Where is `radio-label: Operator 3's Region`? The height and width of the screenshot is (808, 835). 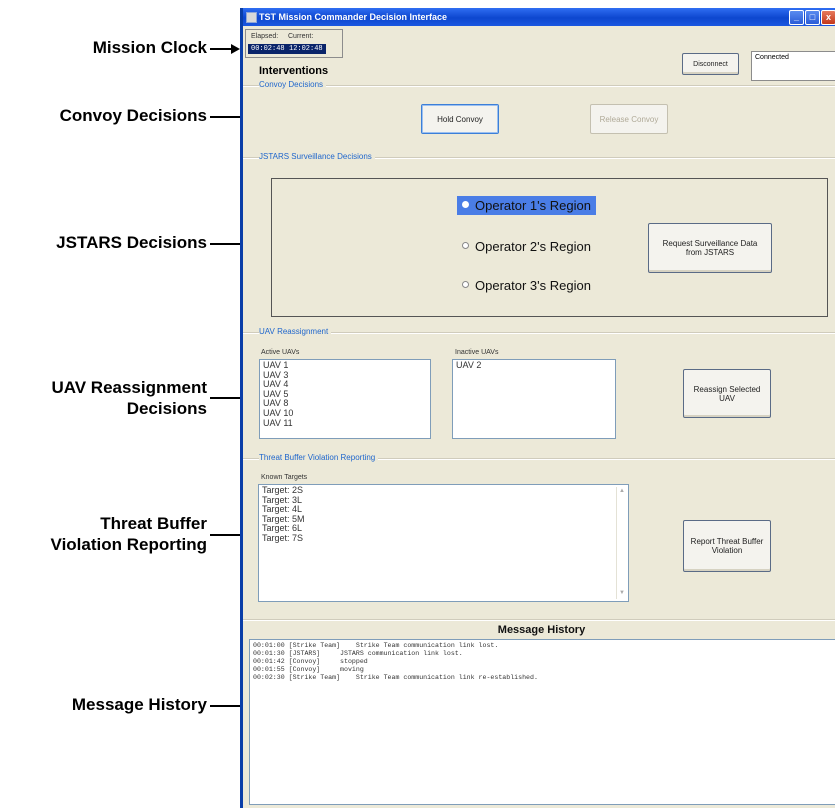
radio-label: Operator 3's Region is located at coordinates (533, 285).